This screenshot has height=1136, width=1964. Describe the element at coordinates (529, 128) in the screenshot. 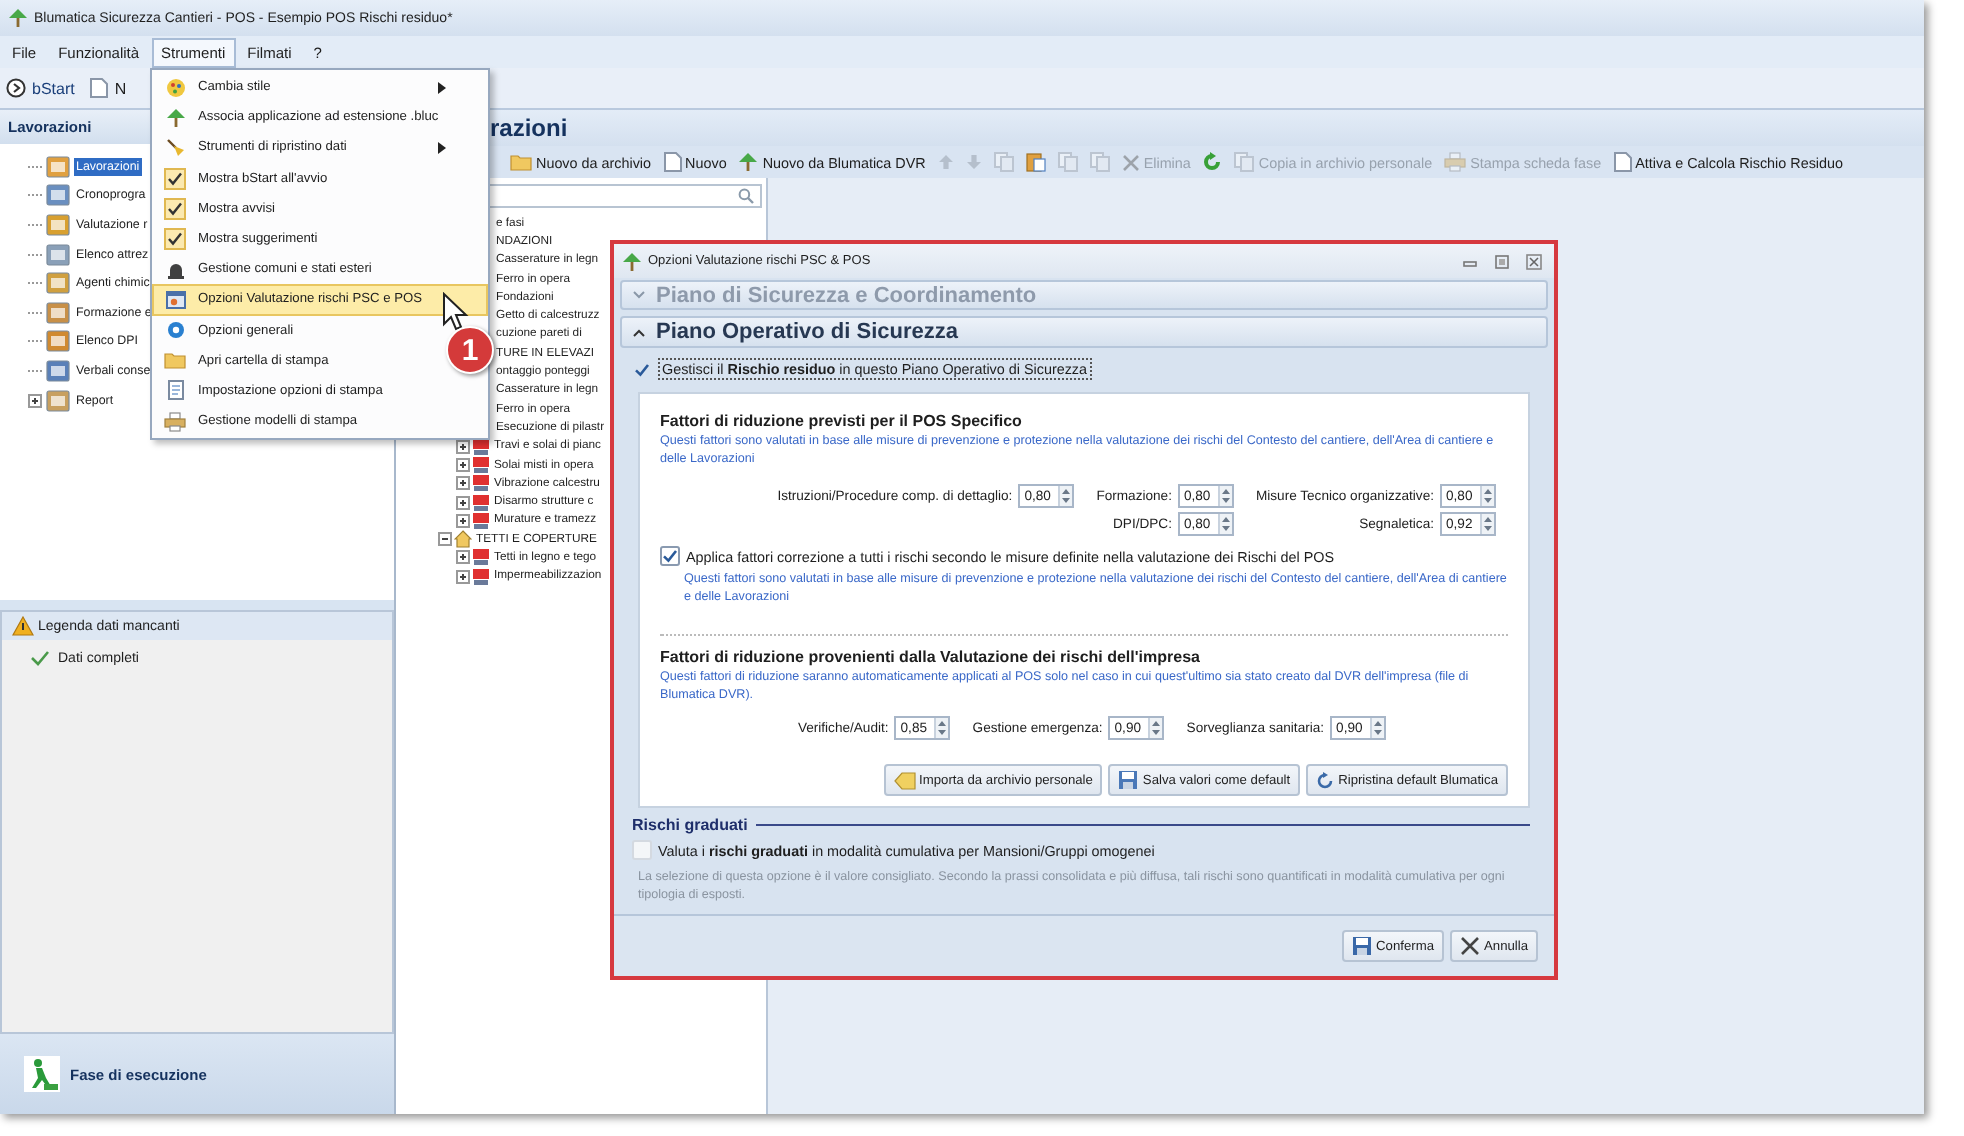

I see `section-title: razioni` at that location.